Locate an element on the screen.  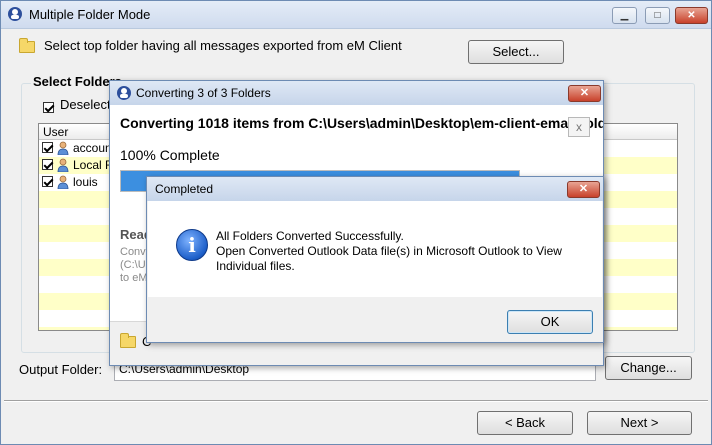
window-title: Multiple Folder Mode is located at coordinates (90, 14).